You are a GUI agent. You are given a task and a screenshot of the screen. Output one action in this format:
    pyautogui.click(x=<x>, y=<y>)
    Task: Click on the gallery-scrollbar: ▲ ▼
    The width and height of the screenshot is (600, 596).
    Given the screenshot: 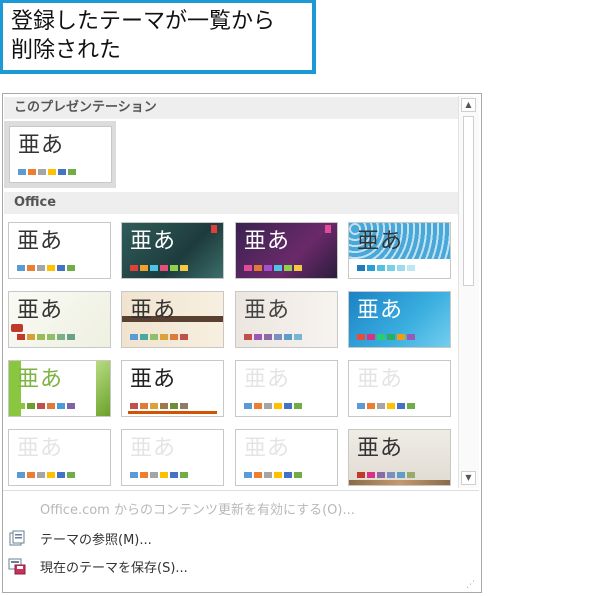 What is the action you would take?
    pyautogui.click(x=468, y=292)
    